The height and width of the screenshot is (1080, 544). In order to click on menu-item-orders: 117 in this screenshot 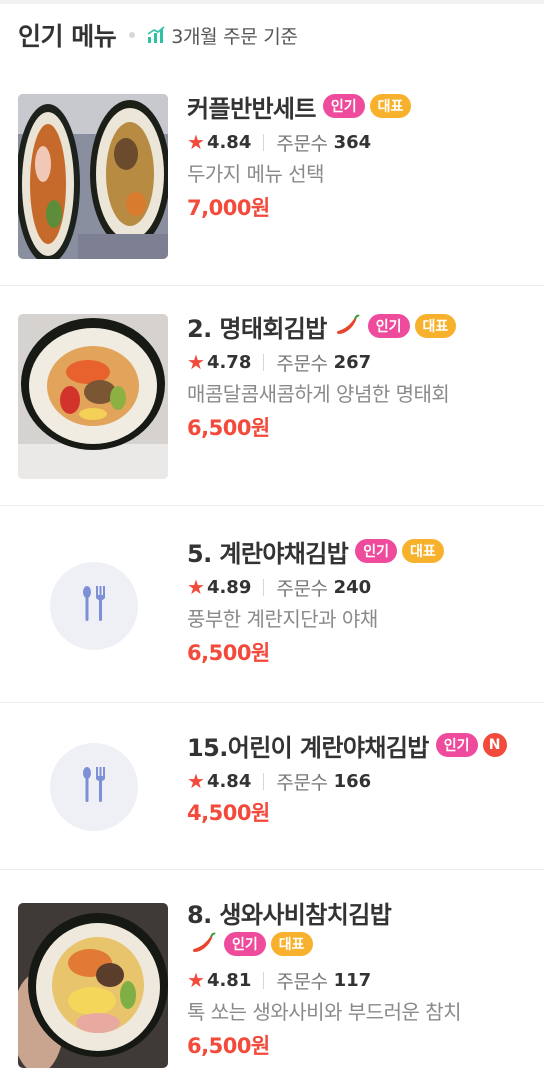, I will do `click(352, 980)`.